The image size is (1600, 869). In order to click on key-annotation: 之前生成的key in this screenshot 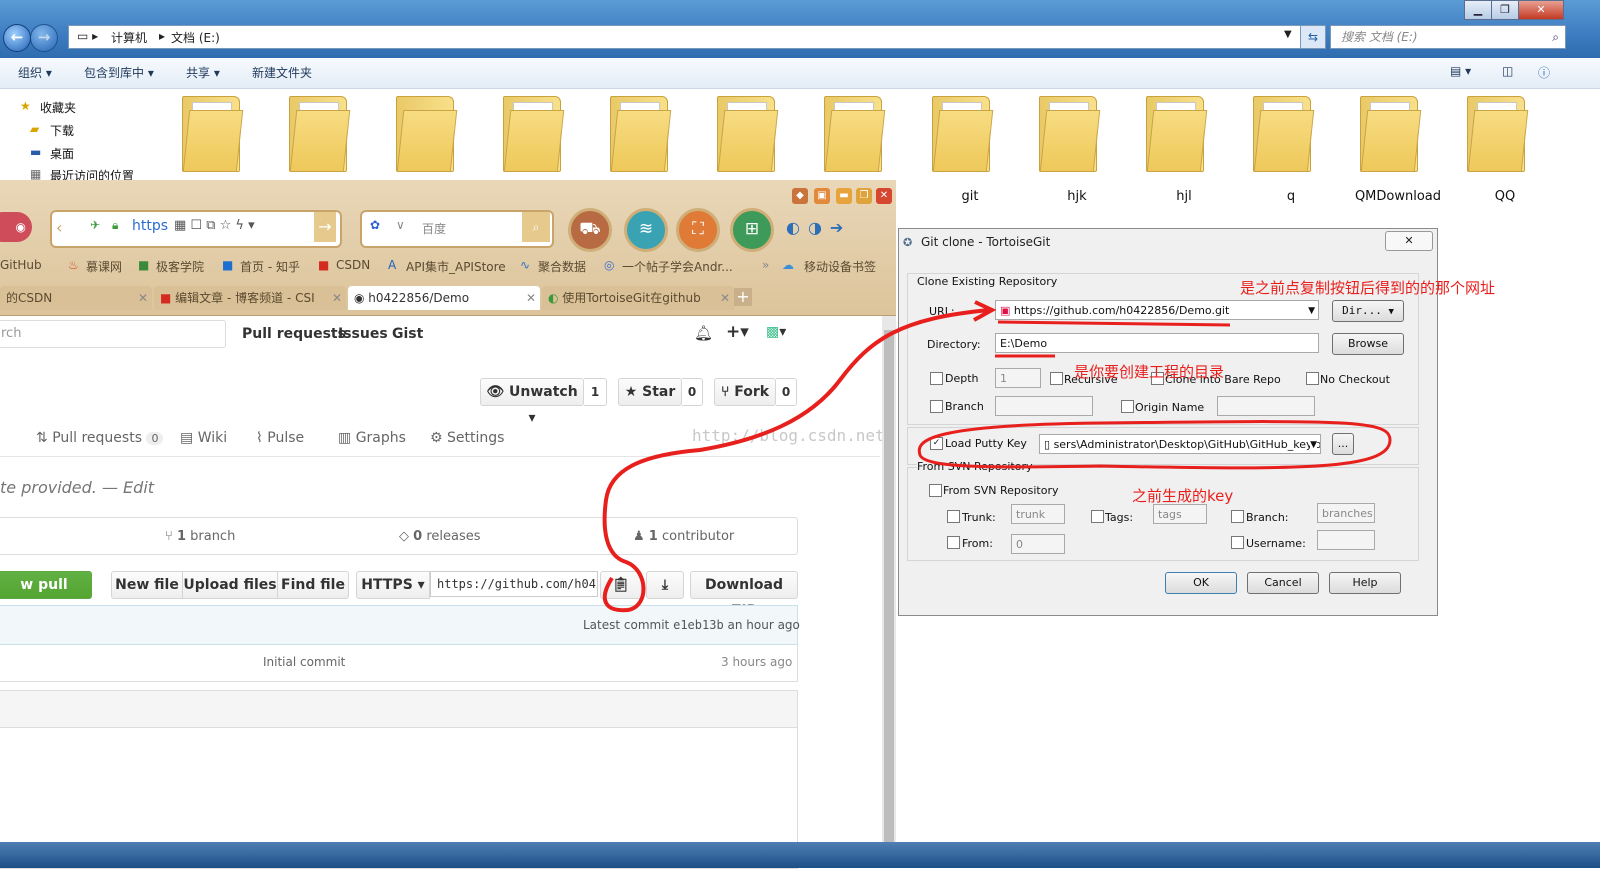, I will do `click(1183, 496)`.